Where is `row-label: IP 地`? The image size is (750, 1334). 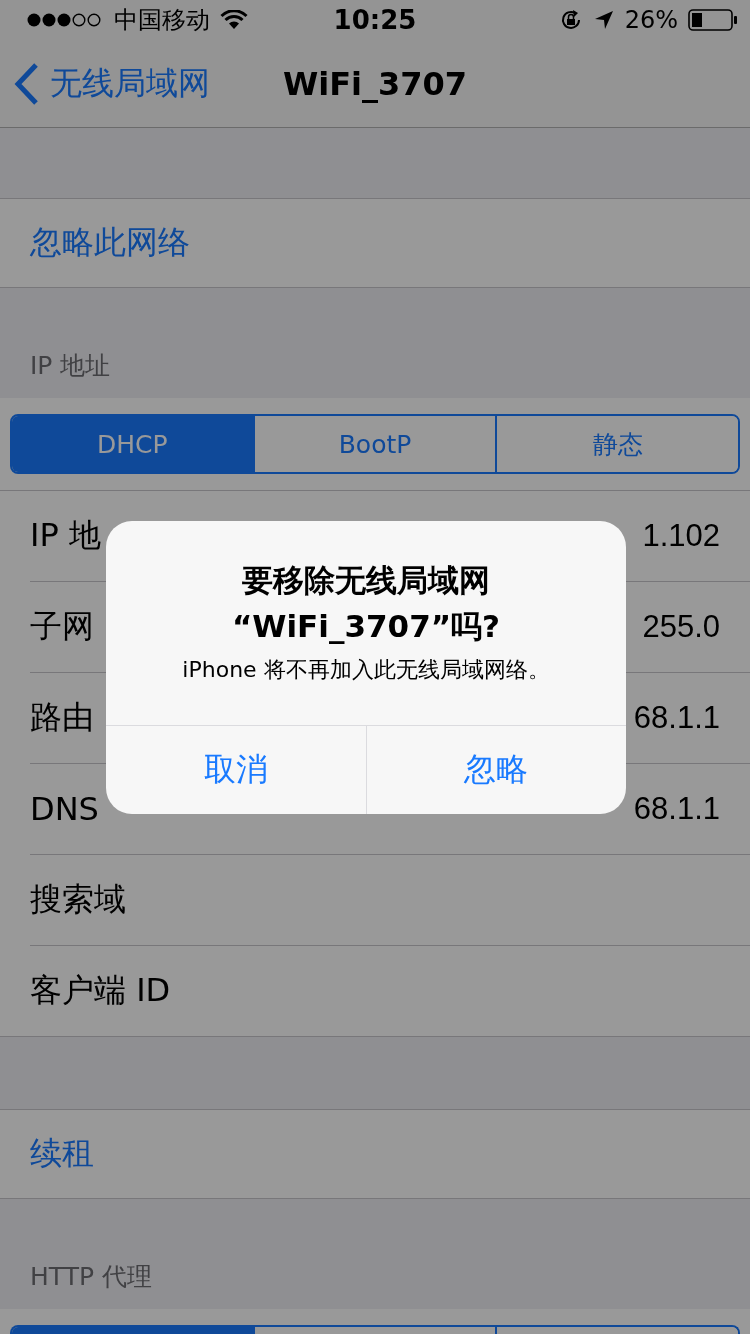 row-label: IP 地 is located at coordinates (65, 535).